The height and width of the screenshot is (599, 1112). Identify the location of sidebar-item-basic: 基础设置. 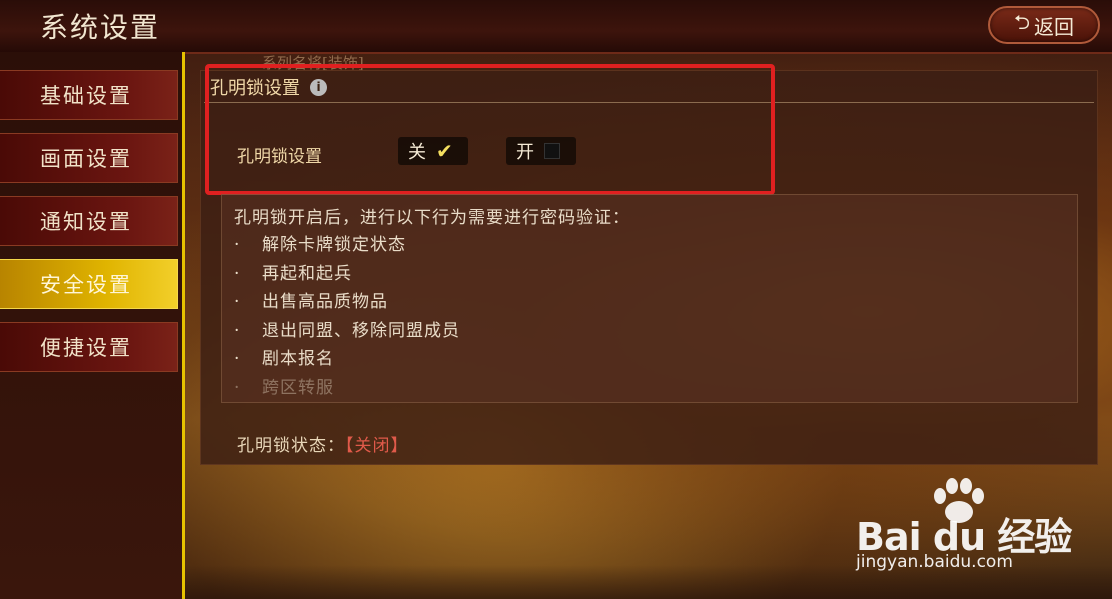
(89, 95).